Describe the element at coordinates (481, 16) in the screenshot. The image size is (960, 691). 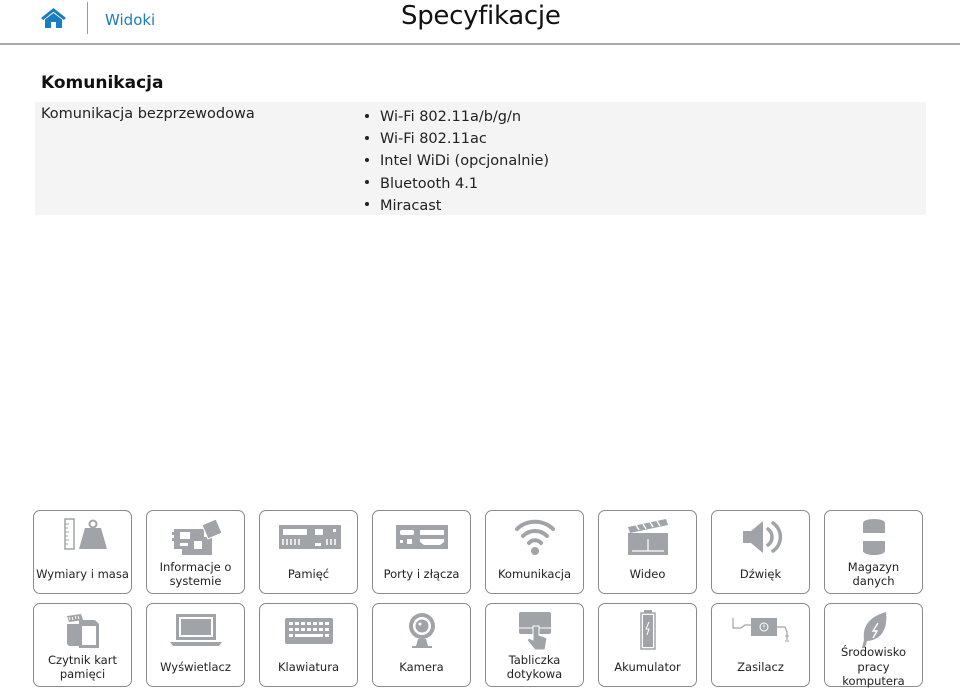
I see `page-title: Specyfikacje` at that location.